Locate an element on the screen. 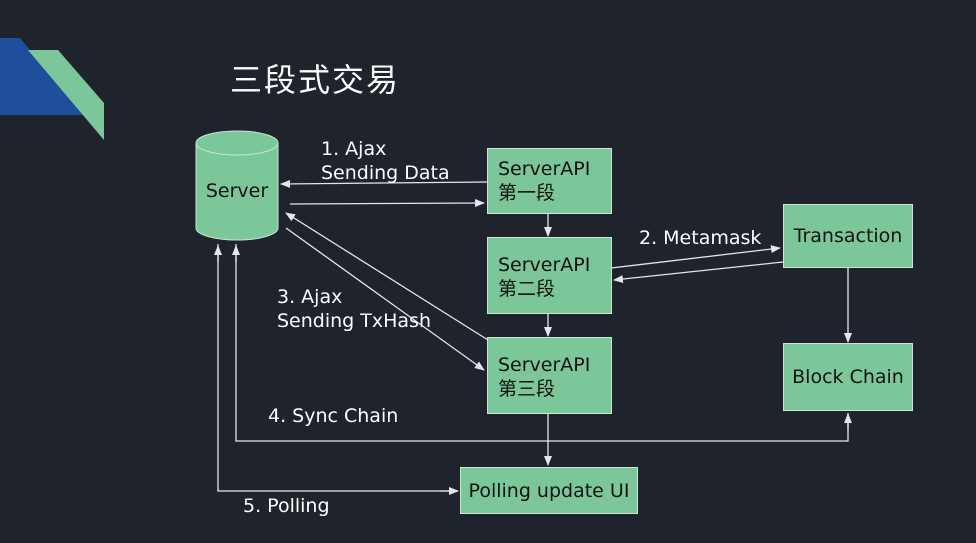 Image resolution: width=976 pixels, height=543 pixels. edge-label-sync-4-line1: 4. Sync Chain is located at coordinates (333, 416).